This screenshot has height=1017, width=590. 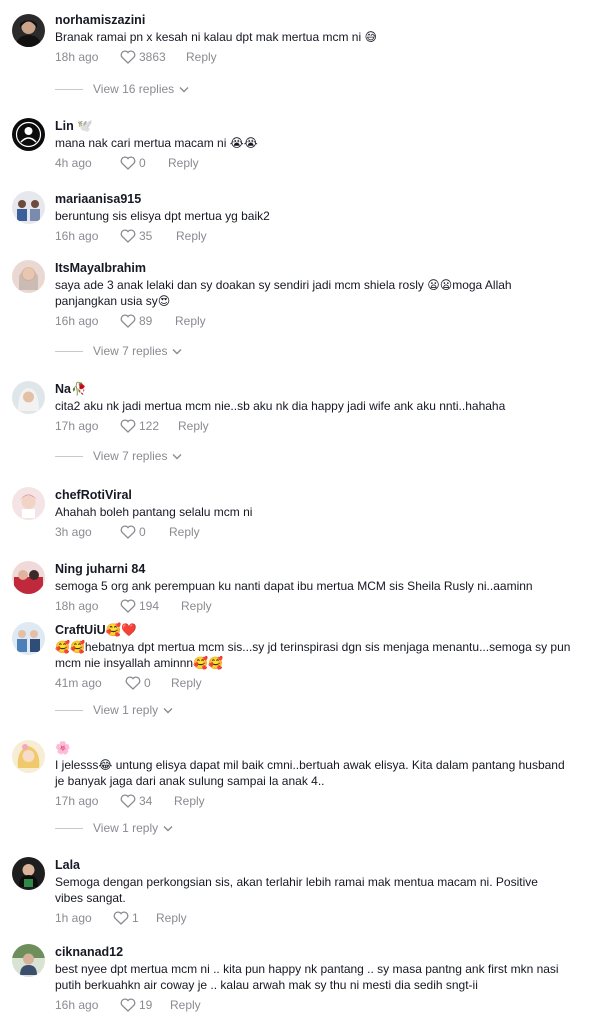 What do you see at coordinates (134, 89) in the screenshot?
I see `view-replies-label: View 16 replies` at bounding box center [134, 89].